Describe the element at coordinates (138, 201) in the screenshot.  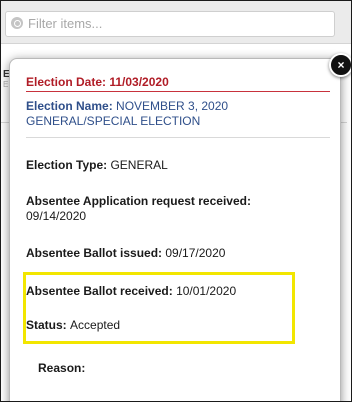
I see `absentee-application-label: Absentee Application request received:` at that location.